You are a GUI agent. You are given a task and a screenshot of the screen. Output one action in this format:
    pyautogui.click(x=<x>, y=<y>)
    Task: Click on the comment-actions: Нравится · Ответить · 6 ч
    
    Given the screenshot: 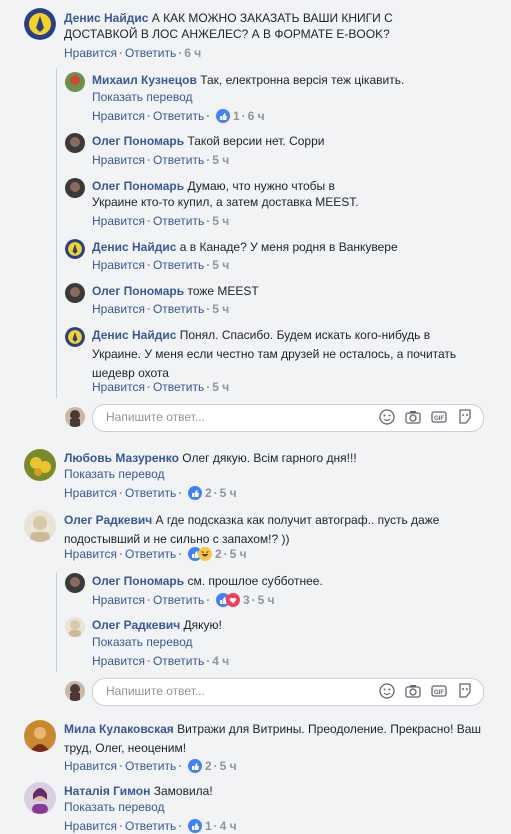 What is the action you would take?
    pyautogui.click(x=133, y=53)
    